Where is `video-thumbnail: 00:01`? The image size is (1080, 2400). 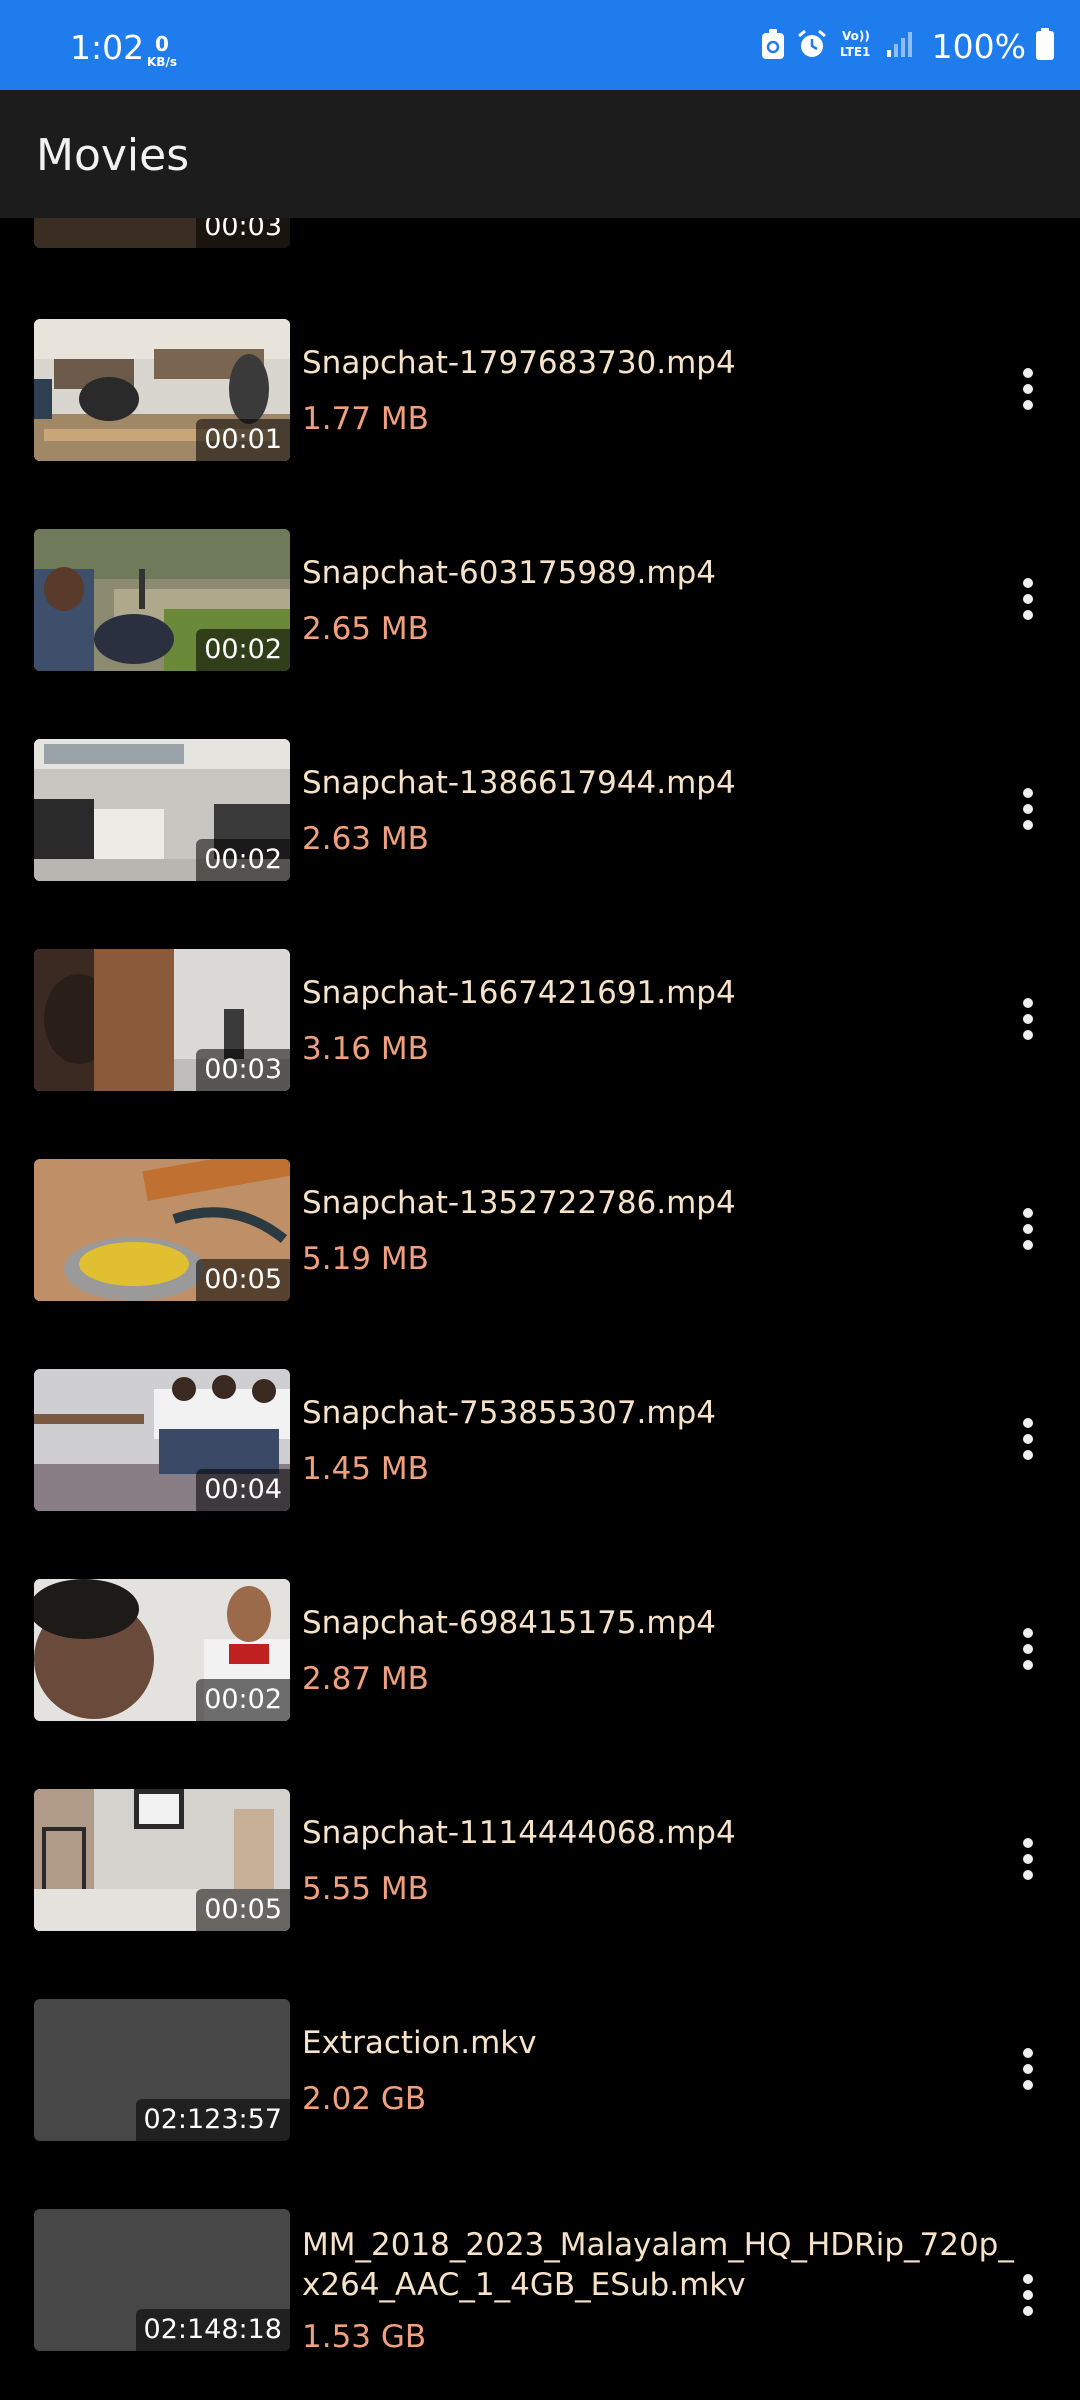 video-thumbnail: 00:01 is located at coordinates (162, 390).